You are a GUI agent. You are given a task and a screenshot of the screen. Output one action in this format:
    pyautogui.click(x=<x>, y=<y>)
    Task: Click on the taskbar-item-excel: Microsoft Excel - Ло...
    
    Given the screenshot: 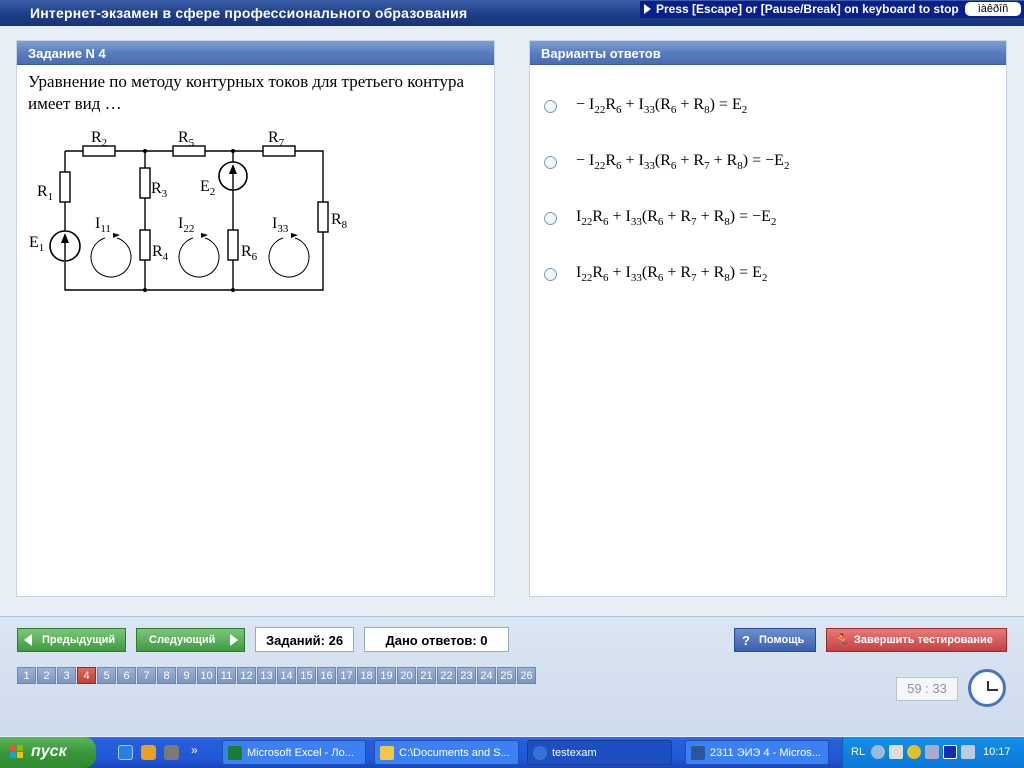 What is the action you would take?
    pyautogui.click(x=294, y=752)
    